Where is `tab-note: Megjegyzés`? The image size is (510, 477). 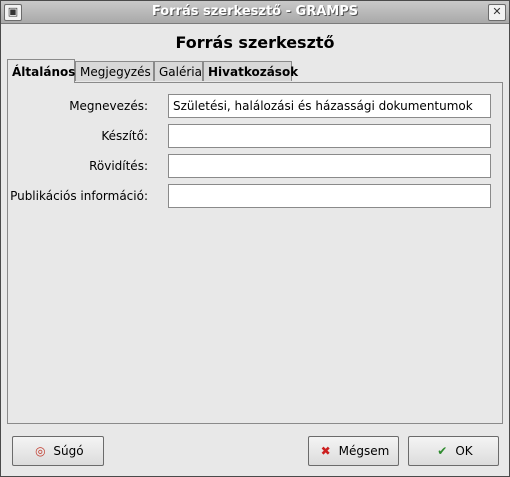 tab-note: Megjegyzés is located at coordinates (114, 71).